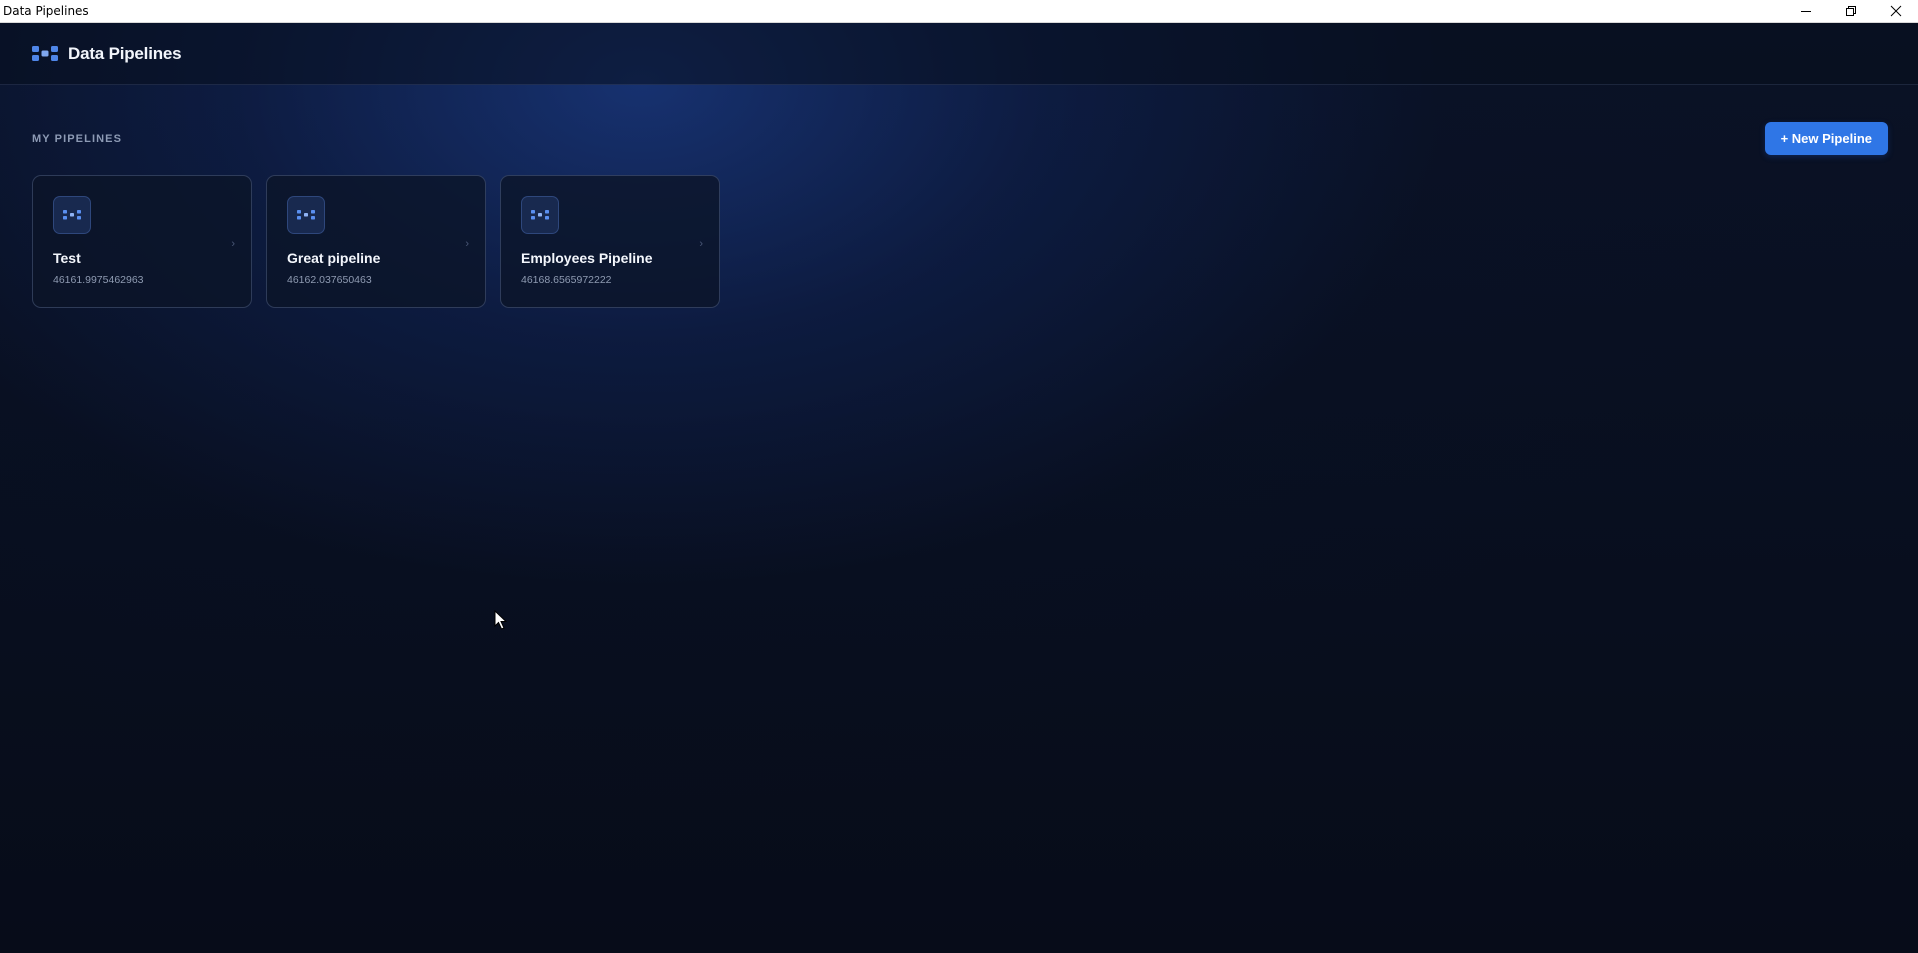 This screenshot has height=953, width=1918. I want to click on app-header: Data Pipelines, so click(959, 54).